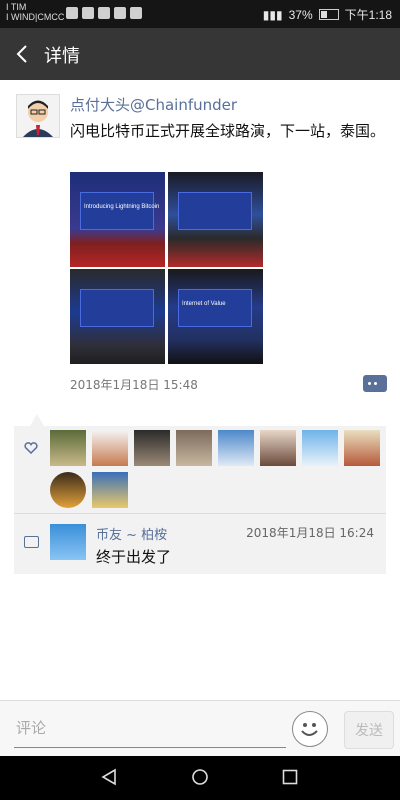 The width and height of the screenshot is (400, 800). I want to click on heart-icon, so click(31, 448).